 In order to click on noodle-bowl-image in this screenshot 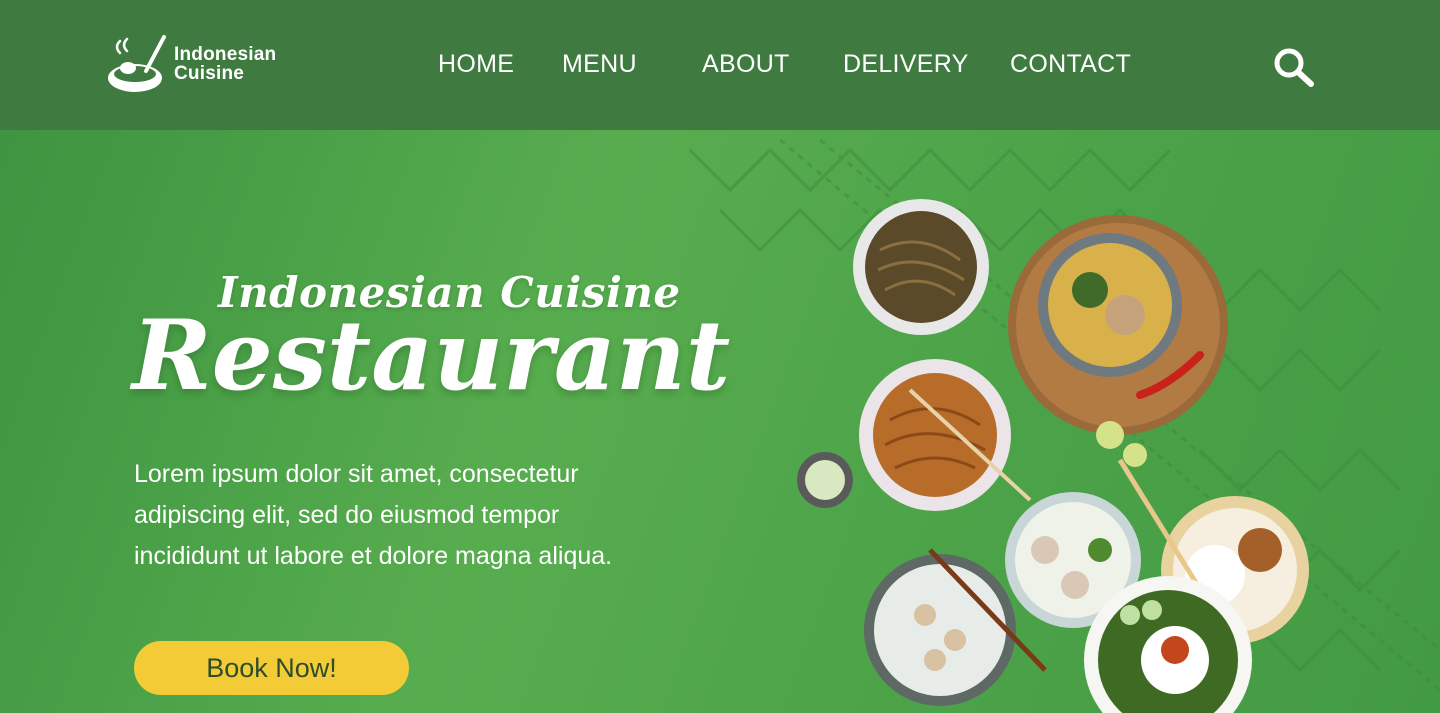, I will do `click(921, 267)`.